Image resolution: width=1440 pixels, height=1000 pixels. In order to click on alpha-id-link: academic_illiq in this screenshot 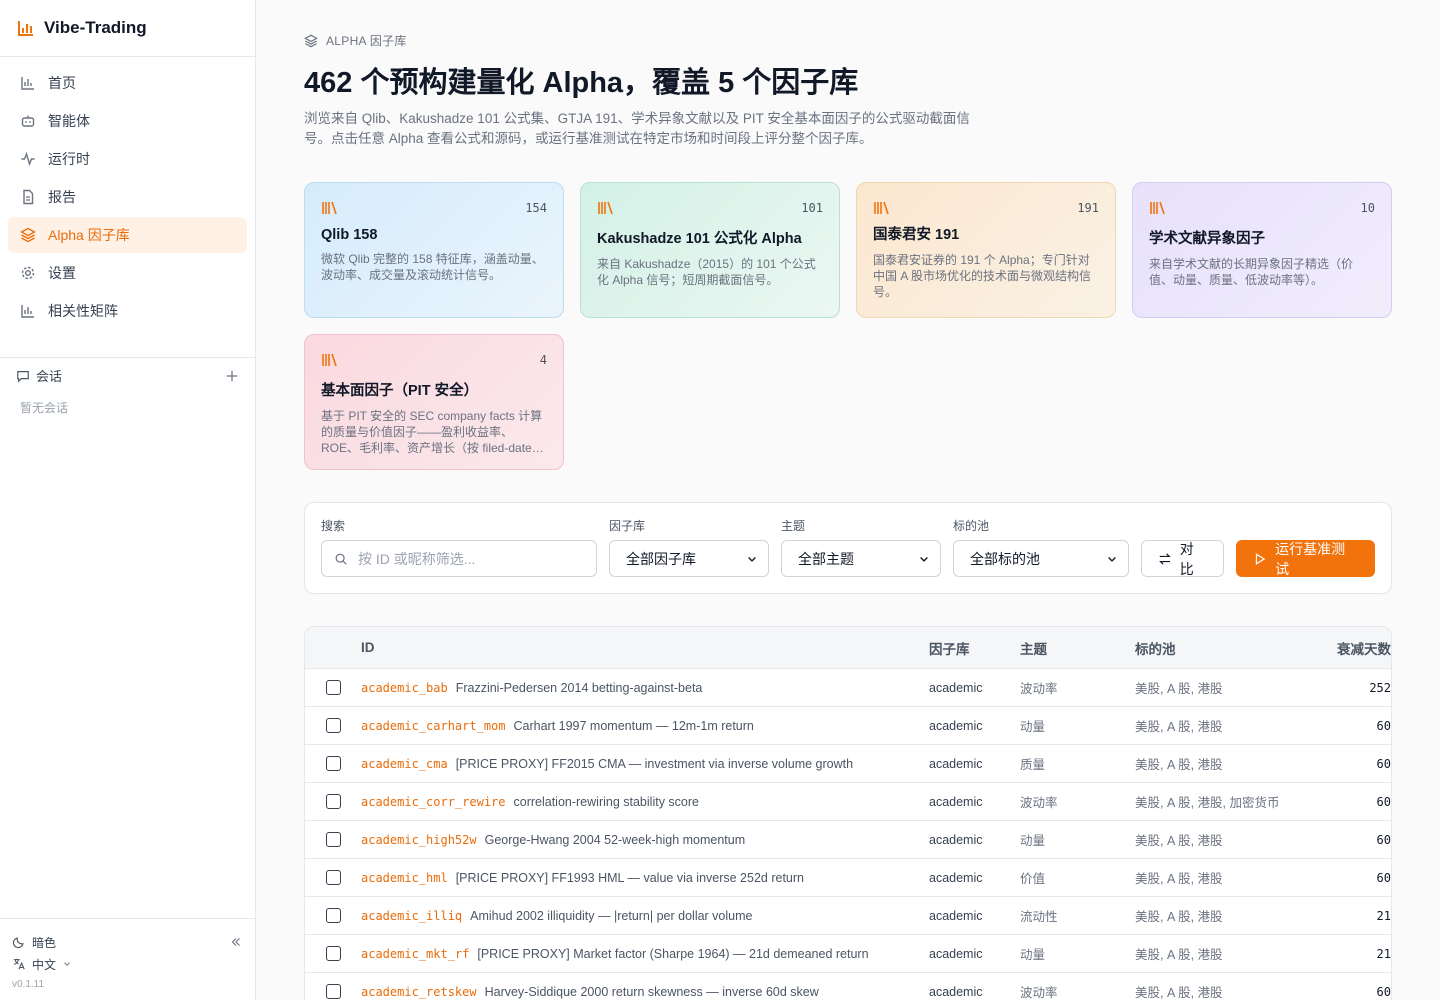, I will do `click(411, 916)`.